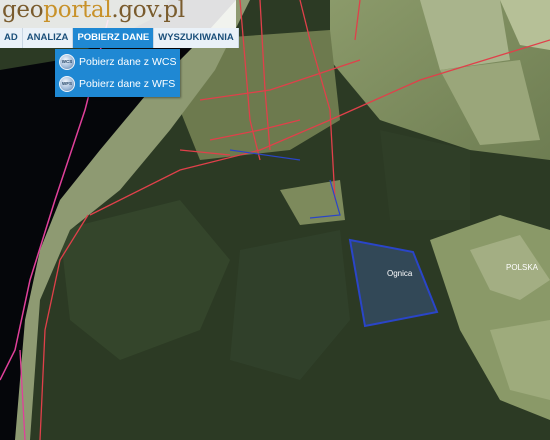 This screenshot has width=550, height=440. I want to click on logo-text-portal: portal, so click(77, 11).